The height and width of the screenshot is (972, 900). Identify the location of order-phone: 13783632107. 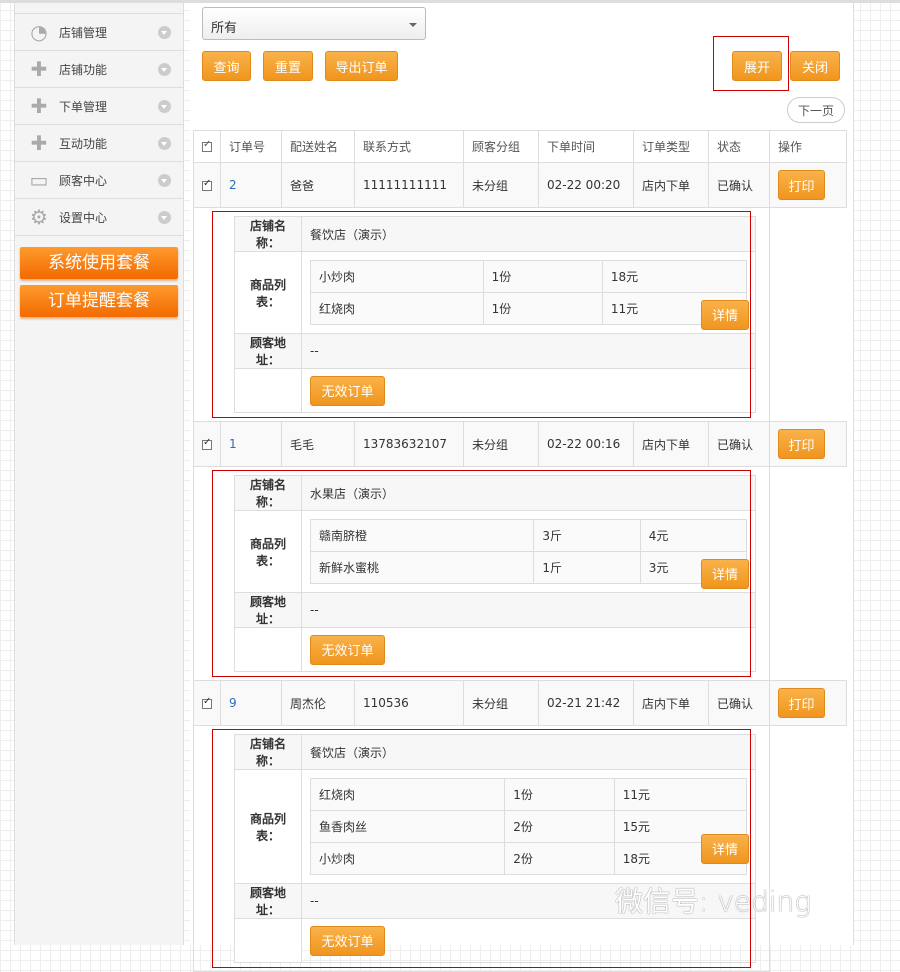
(409, 444).